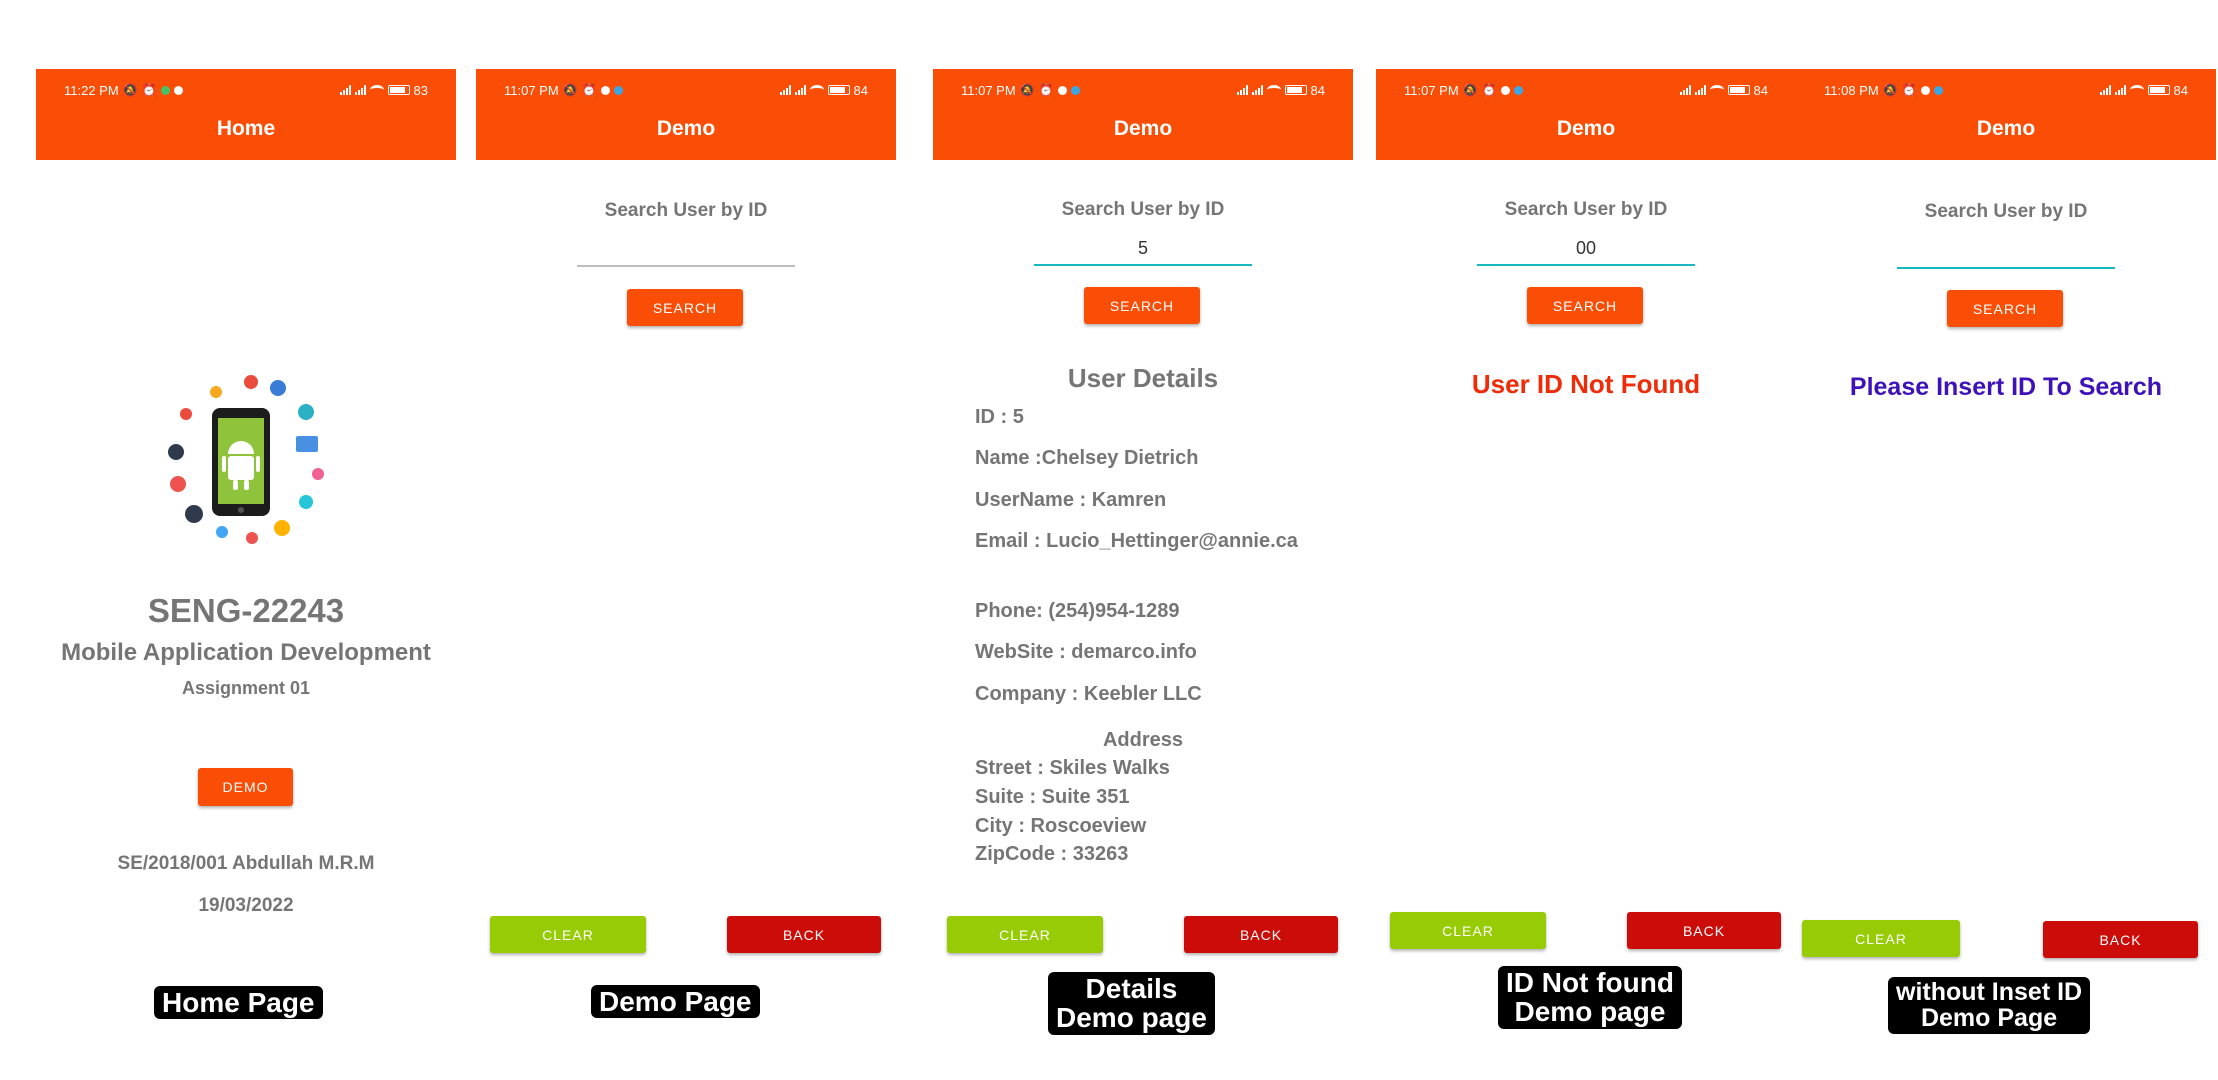 The width and height of the screenshot is (2218, 1080). What do you see at coordinates (246, 114) in the screenshot?
I see `app-bar: 11:22 PM 🔕 ⏰ 83 Home` at bounding box center [246, 114].